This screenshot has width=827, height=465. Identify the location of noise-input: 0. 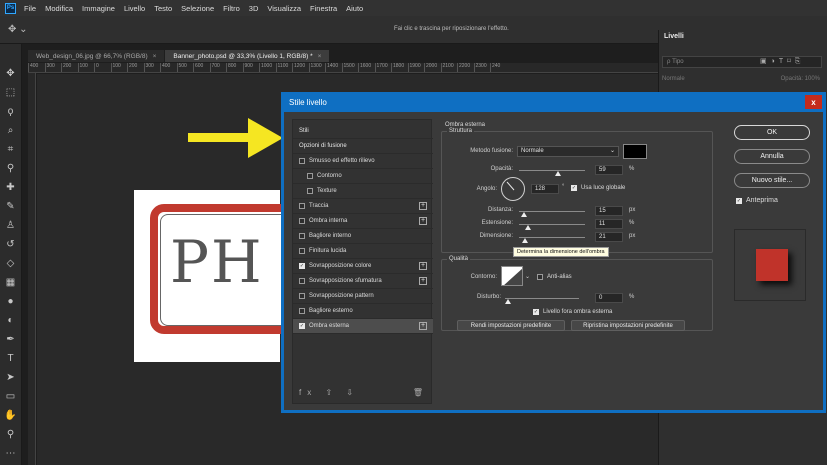
(609, 298).